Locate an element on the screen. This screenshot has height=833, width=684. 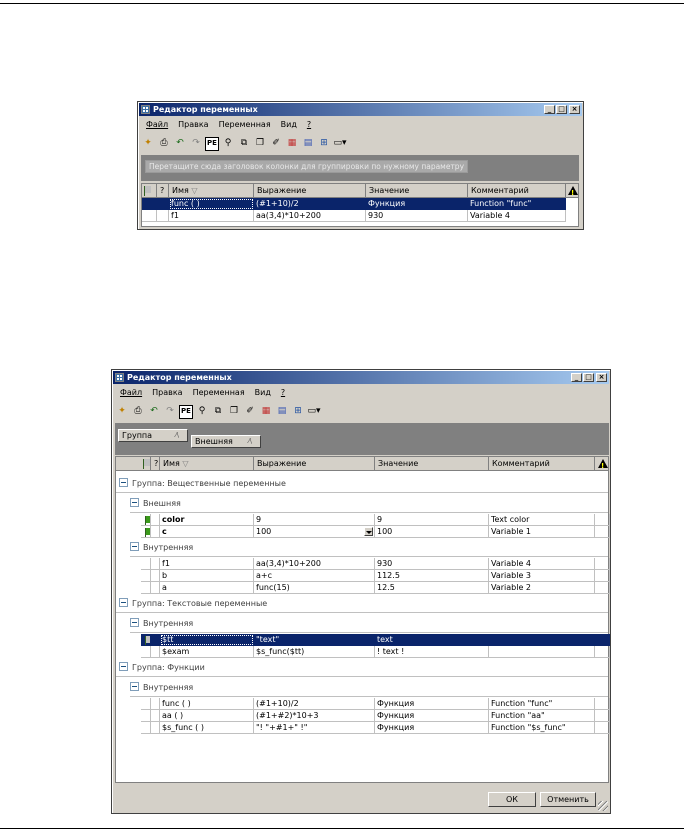
cell-name: $s_func ( ) is located at coordinates (207, 728).